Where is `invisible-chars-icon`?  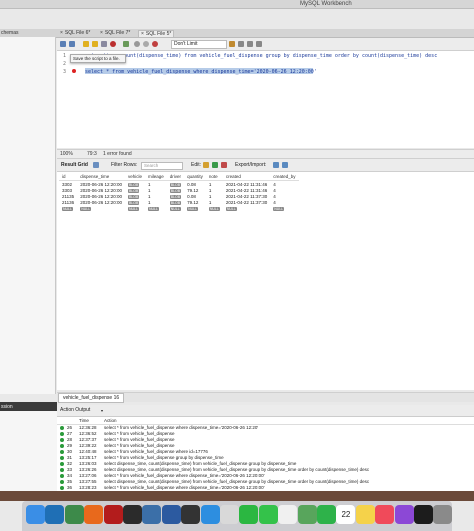 invisible-chars-icon is located at coordinates (250, 44).